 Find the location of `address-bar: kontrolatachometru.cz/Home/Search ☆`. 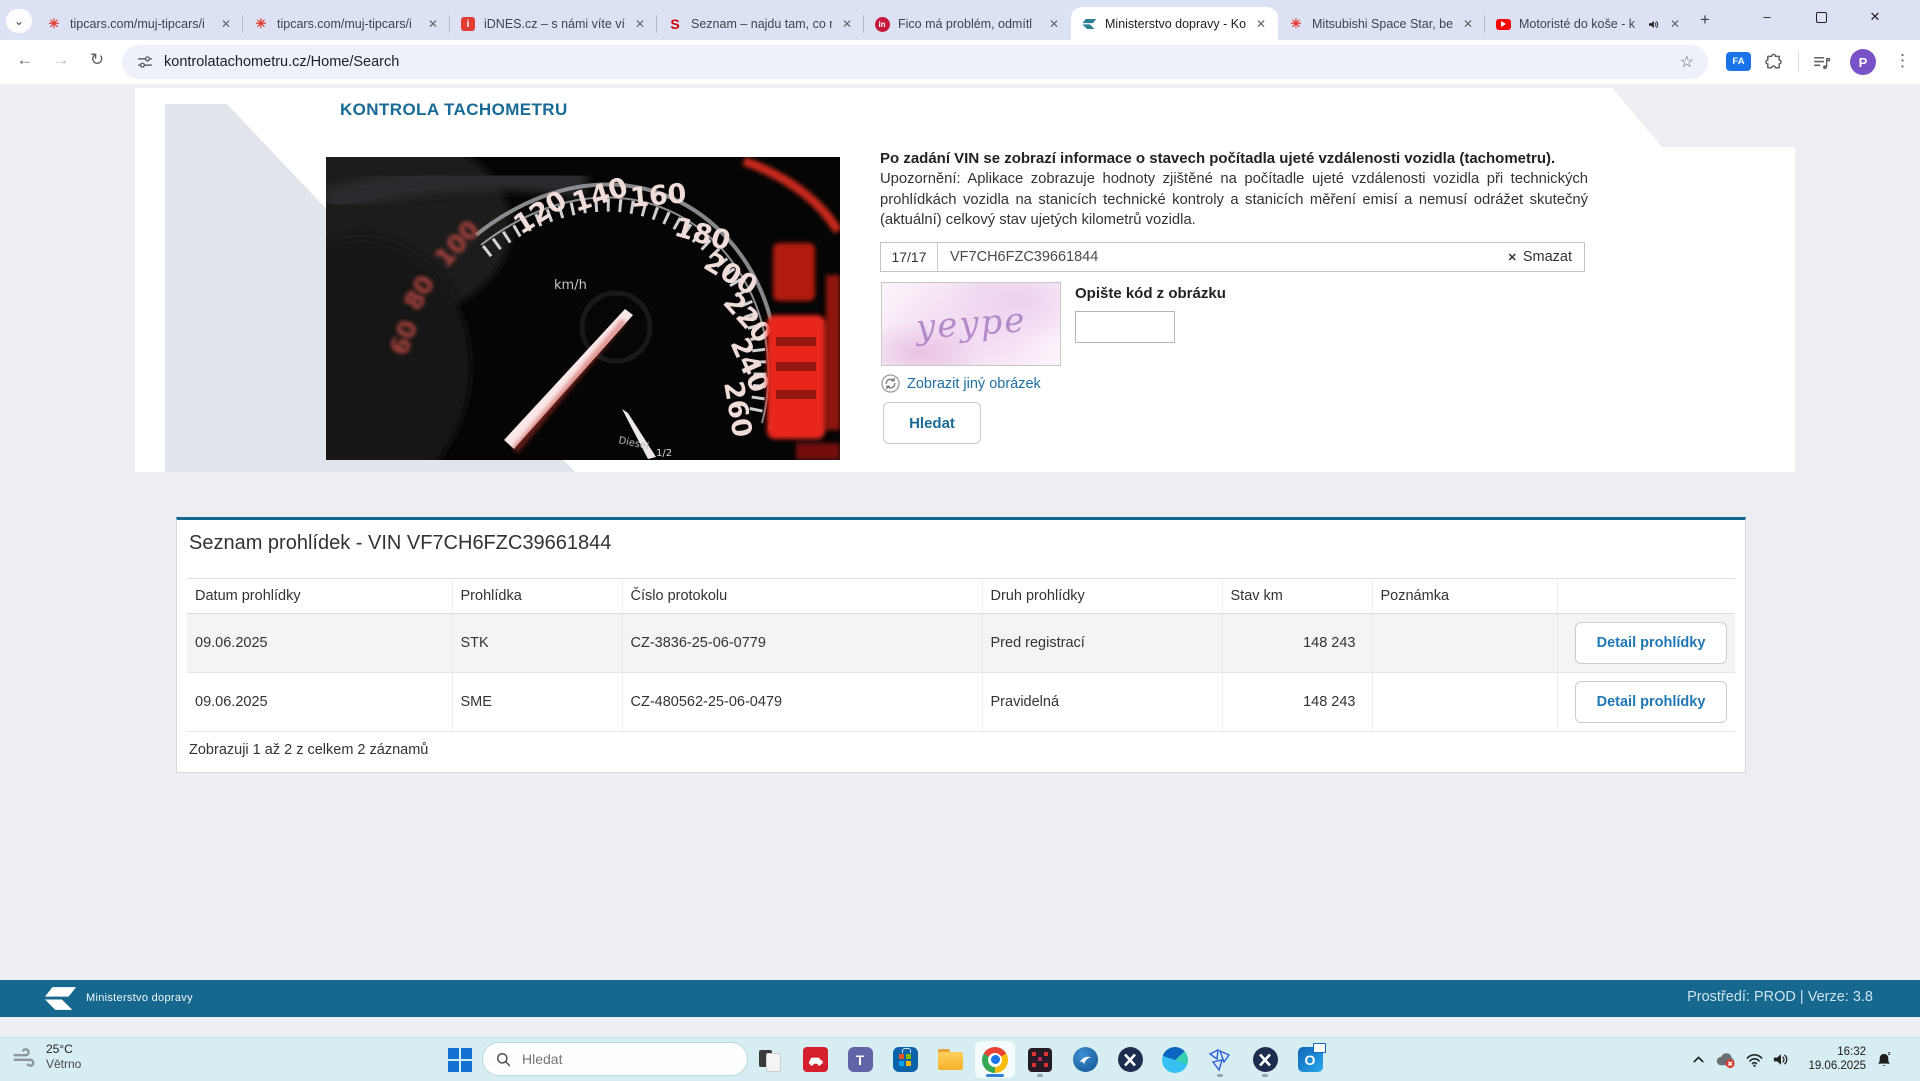

address-bar: kontrolatachometru.cz/Home/Search ☆ is located at coordinates (915, 62).